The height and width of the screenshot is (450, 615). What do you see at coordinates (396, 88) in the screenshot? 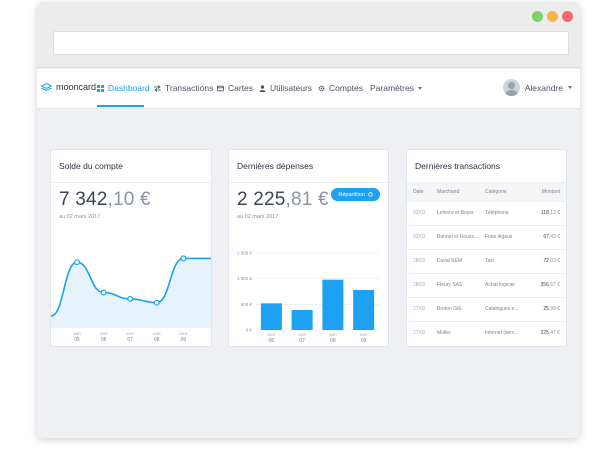
I see `nav-item-parametres: Paramètres` at bounding box center [396, 88].